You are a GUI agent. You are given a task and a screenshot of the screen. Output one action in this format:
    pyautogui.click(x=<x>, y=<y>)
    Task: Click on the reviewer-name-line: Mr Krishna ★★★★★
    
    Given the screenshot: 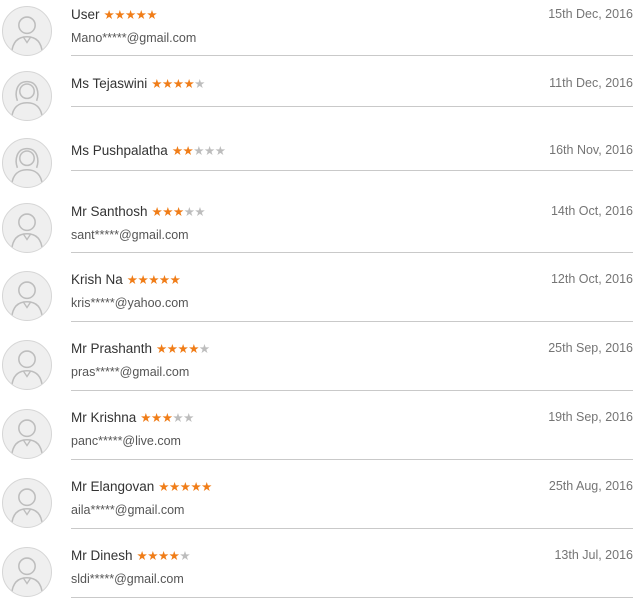 What is the action you would take?
    pyautogui.click(x=132, y=418)
    